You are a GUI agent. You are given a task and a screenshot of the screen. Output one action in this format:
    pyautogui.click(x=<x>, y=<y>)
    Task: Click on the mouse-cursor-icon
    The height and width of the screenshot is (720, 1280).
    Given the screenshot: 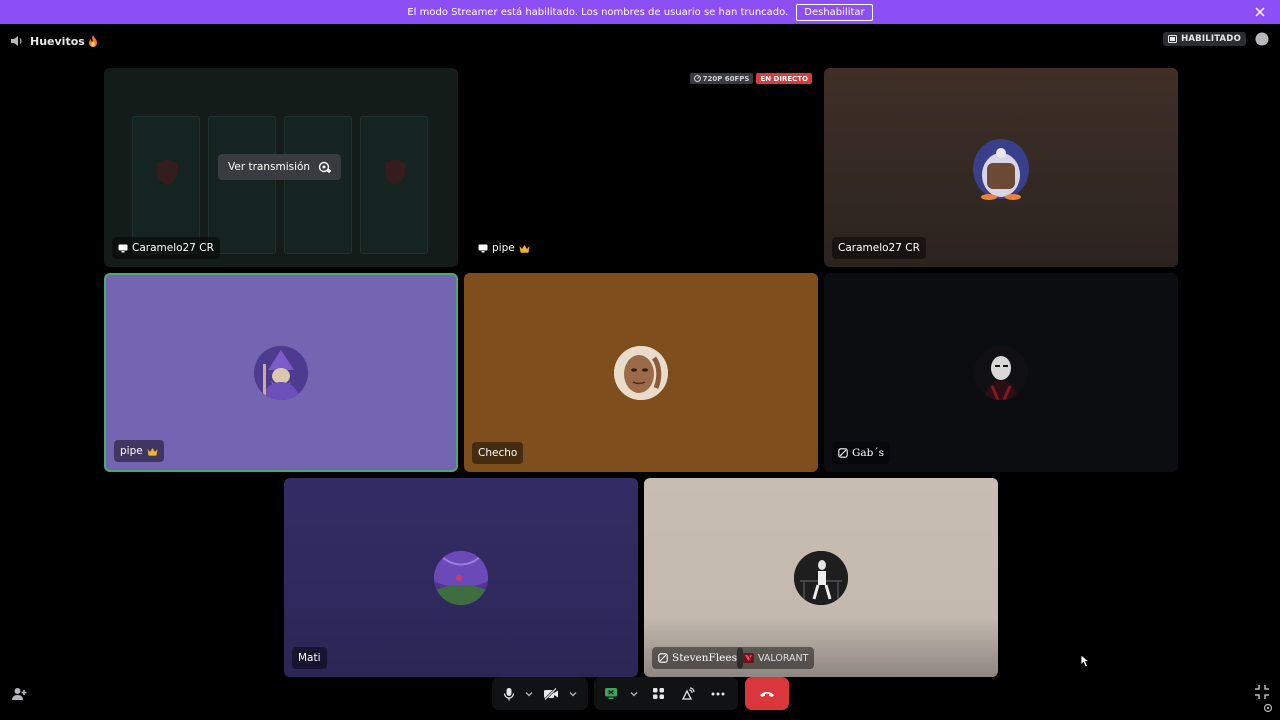 What is the action you would take?
    pyautogui.click(x=1085, y=661)
    